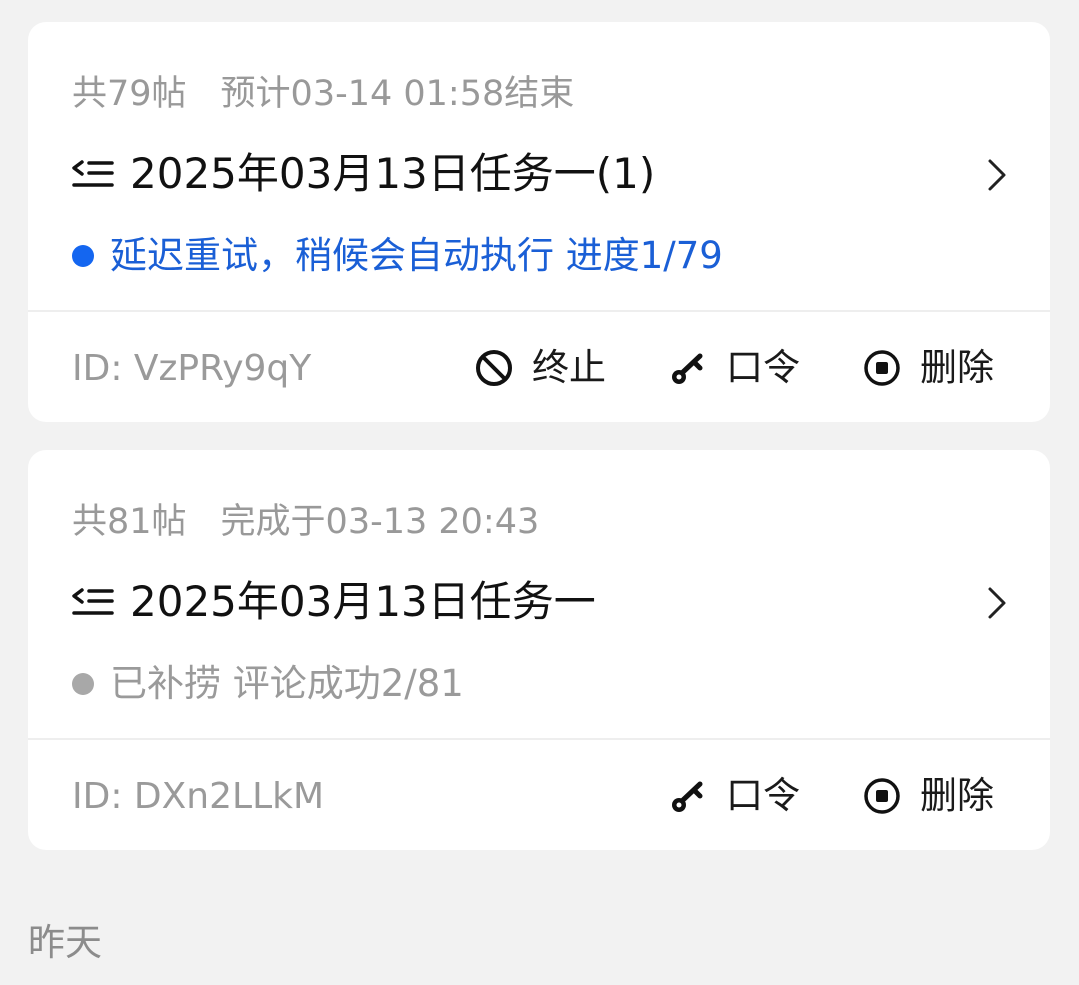  I want to click on task-title: 2025年03月13日任务一(1), so click(393, 173).